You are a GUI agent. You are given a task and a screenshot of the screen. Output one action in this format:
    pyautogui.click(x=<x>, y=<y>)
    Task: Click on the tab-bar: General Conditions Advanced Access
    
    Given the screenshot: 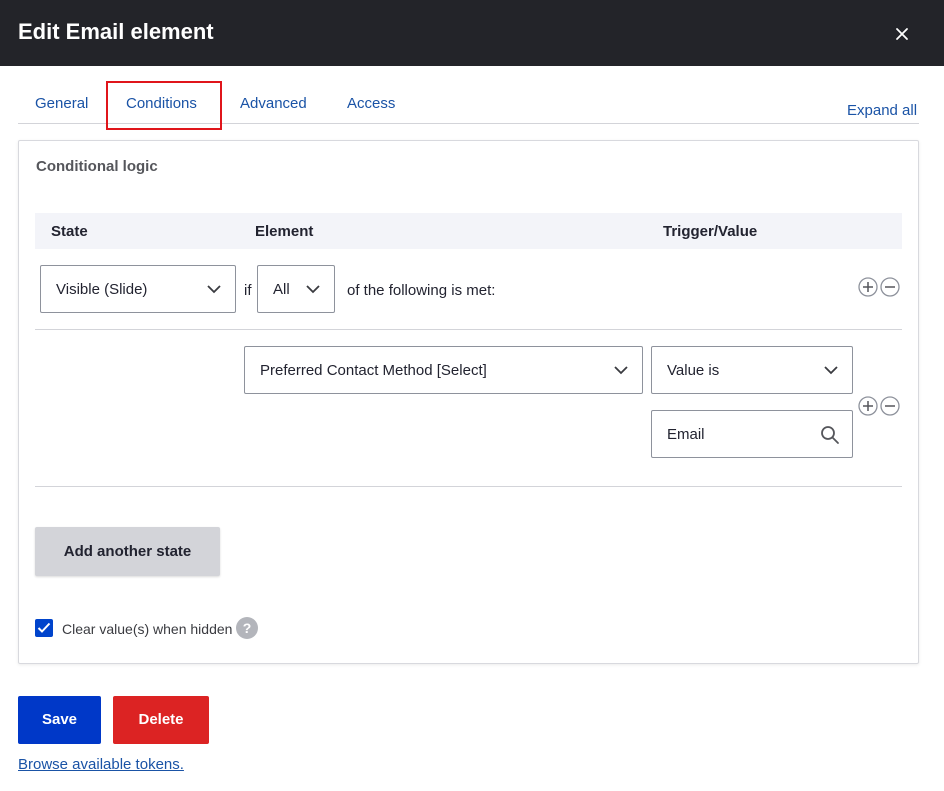 What is the action you would take?
    pyautogui.click(x=468, y=104)
    